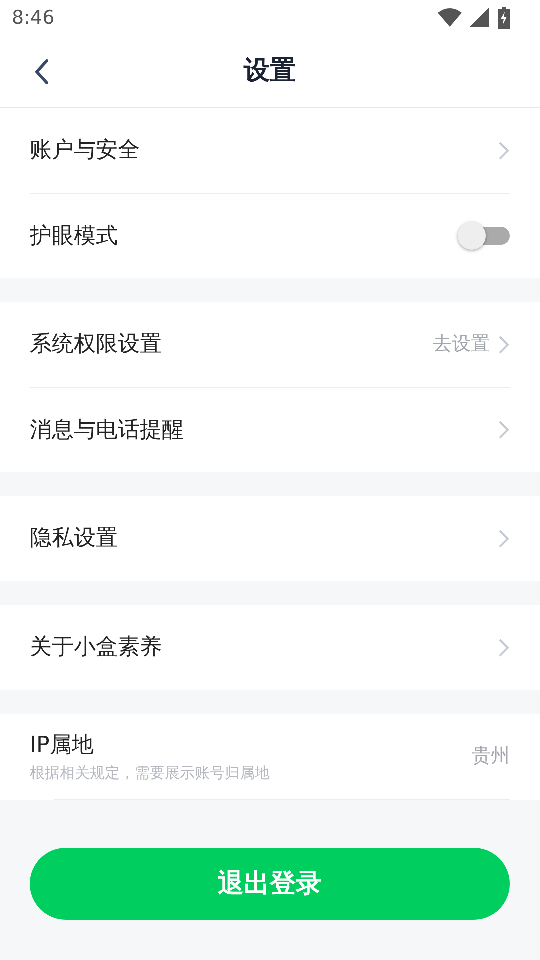  I want to click on setting-label: 账户与安全, so click(85, 151).